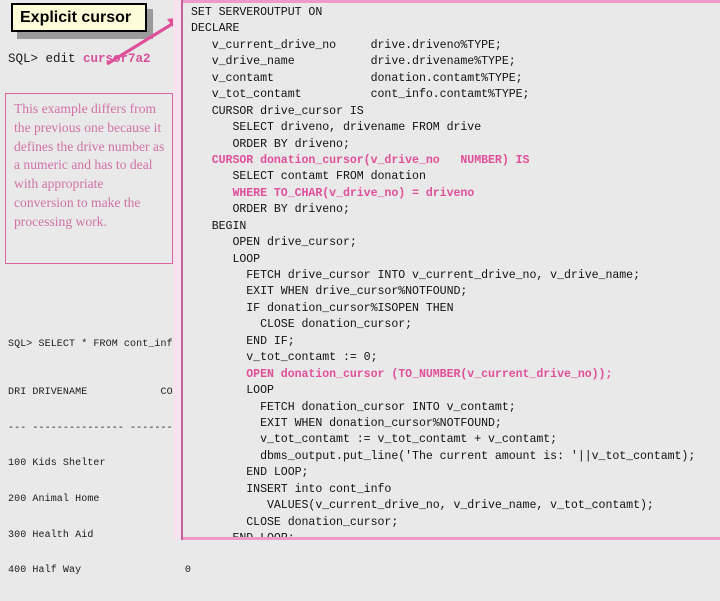 This screenshot has height=601, width=720. I want to click on code-line: v_tot_contamt := 0;, so click(284, 358).